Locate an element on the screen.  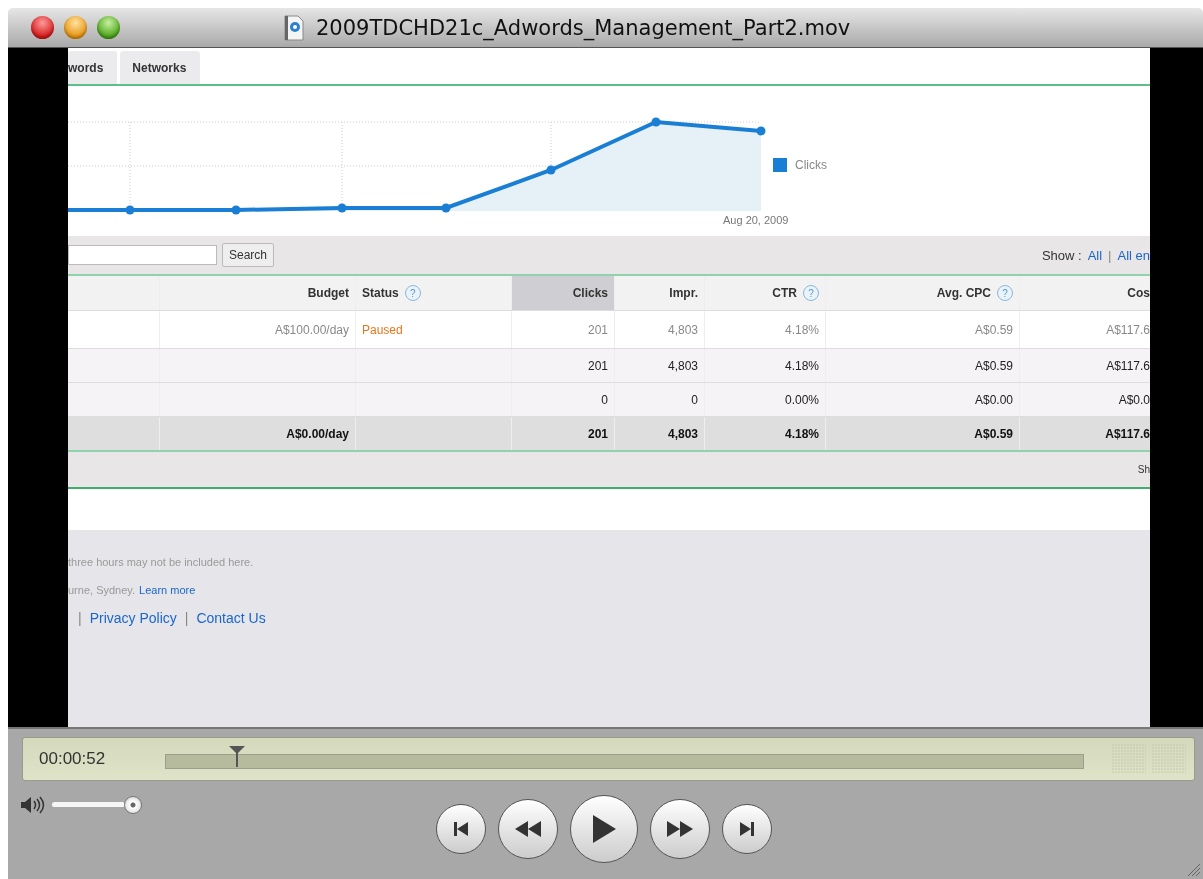
column-header: Cos is located at coordinates (1085, 293).